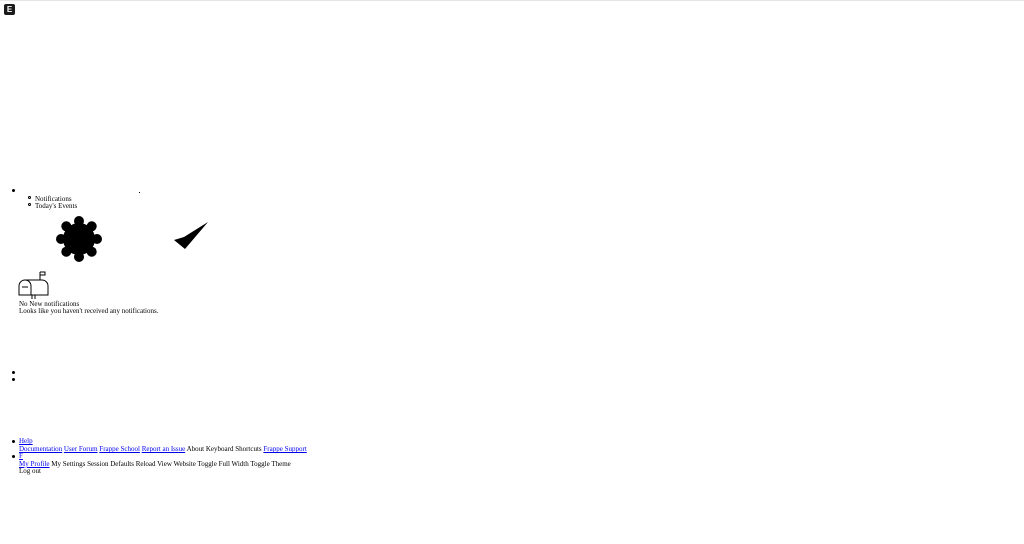  I want to click on avatar: F, so click(21, 456).